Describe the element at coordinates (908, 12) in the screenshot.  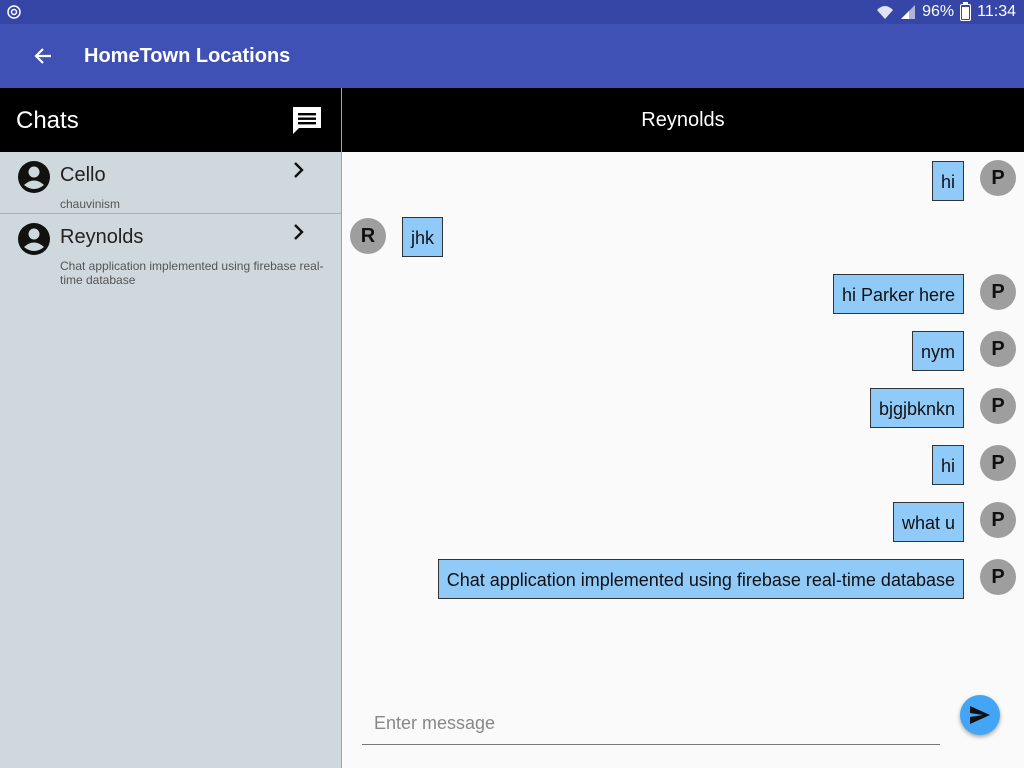
I see `signal-icon` at that location.